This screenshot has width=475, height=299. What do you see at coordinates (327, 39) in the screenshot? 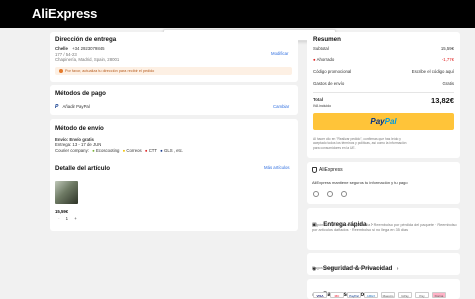
I see `summary-title: Resumen` at bounding box center [327, 39].